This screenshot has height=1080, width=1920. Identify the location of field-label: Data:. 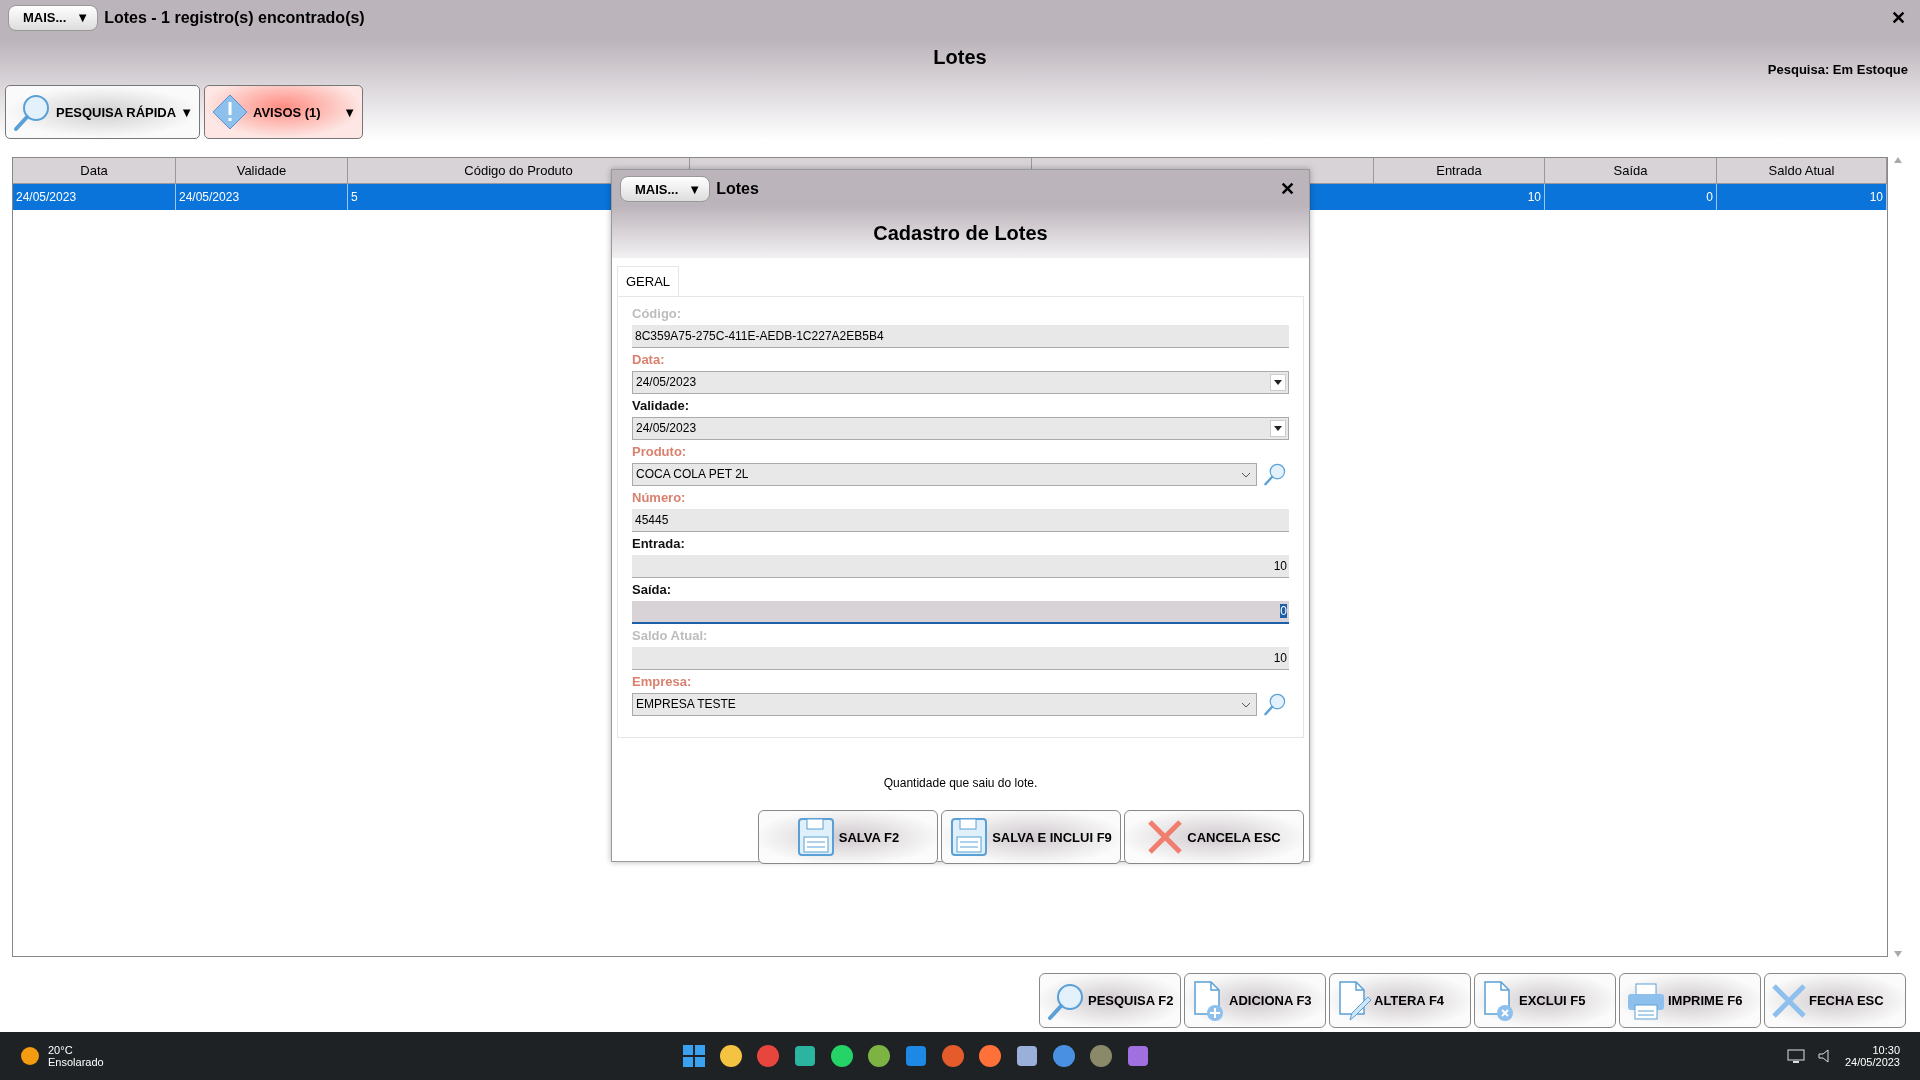
(649, 360).